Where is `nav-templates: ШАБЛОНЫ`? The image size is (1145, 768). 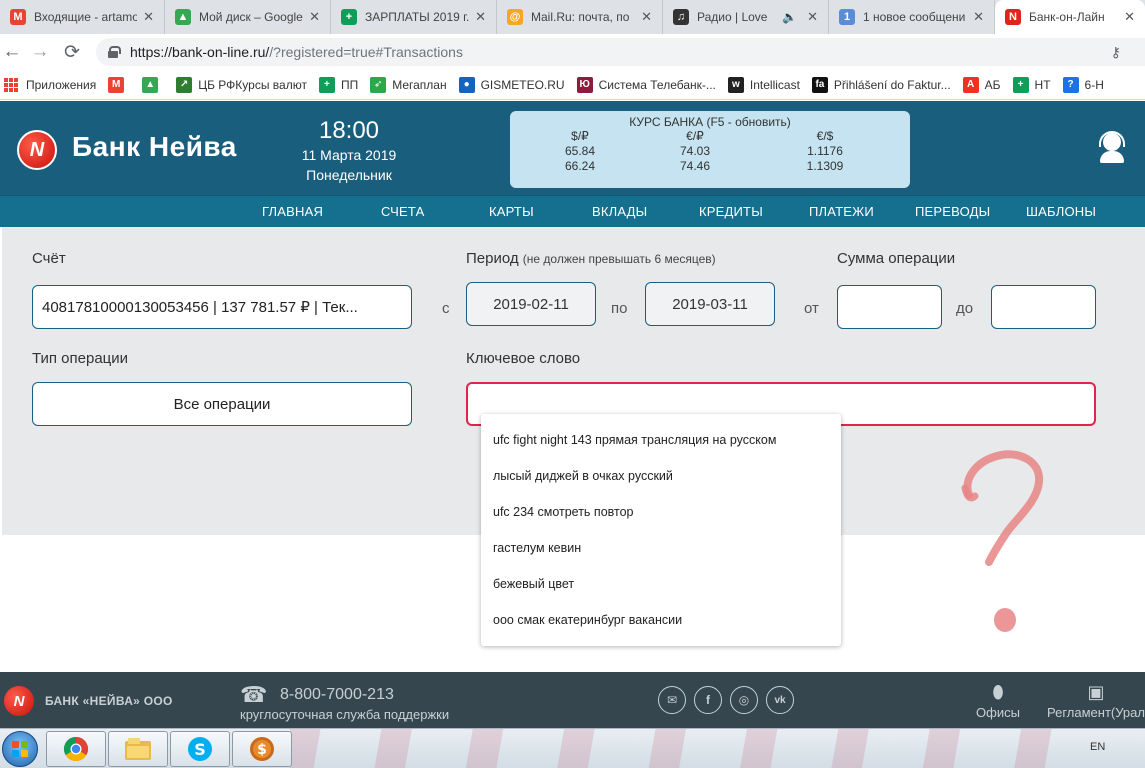 nav-templates: ШАБЛОНЫ is located at coordinates (1061, 211).